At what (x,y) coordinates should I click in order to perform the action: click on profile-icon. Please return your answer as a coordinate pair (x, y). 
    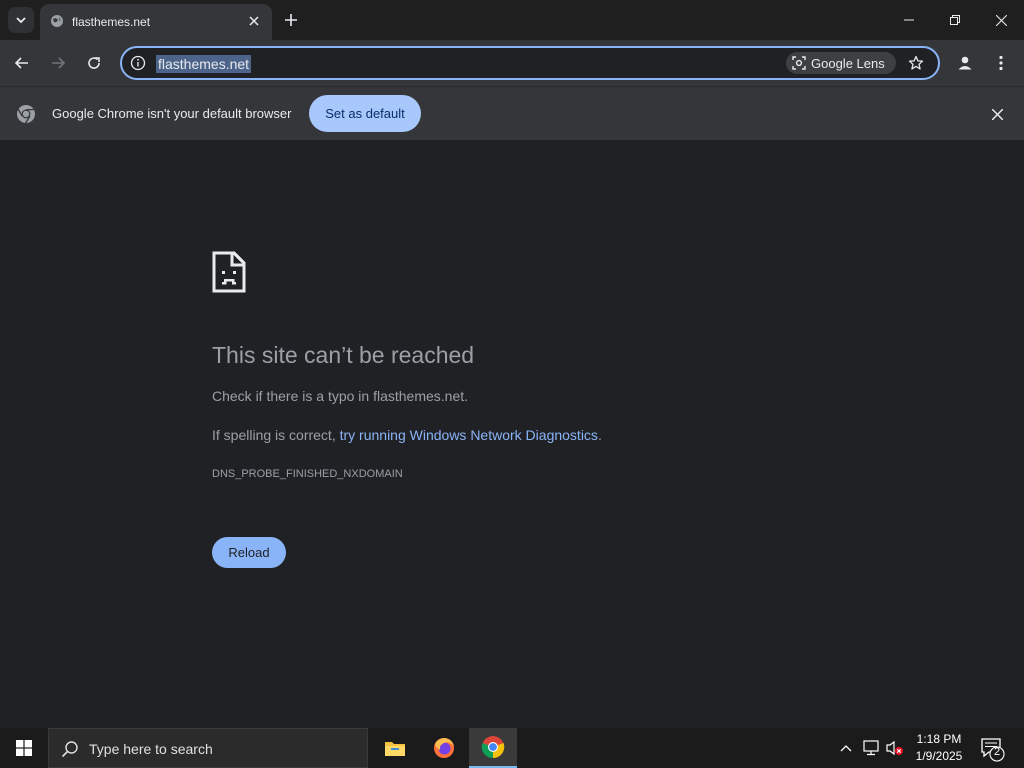
    Looking at the image, I should click on (965, 63).